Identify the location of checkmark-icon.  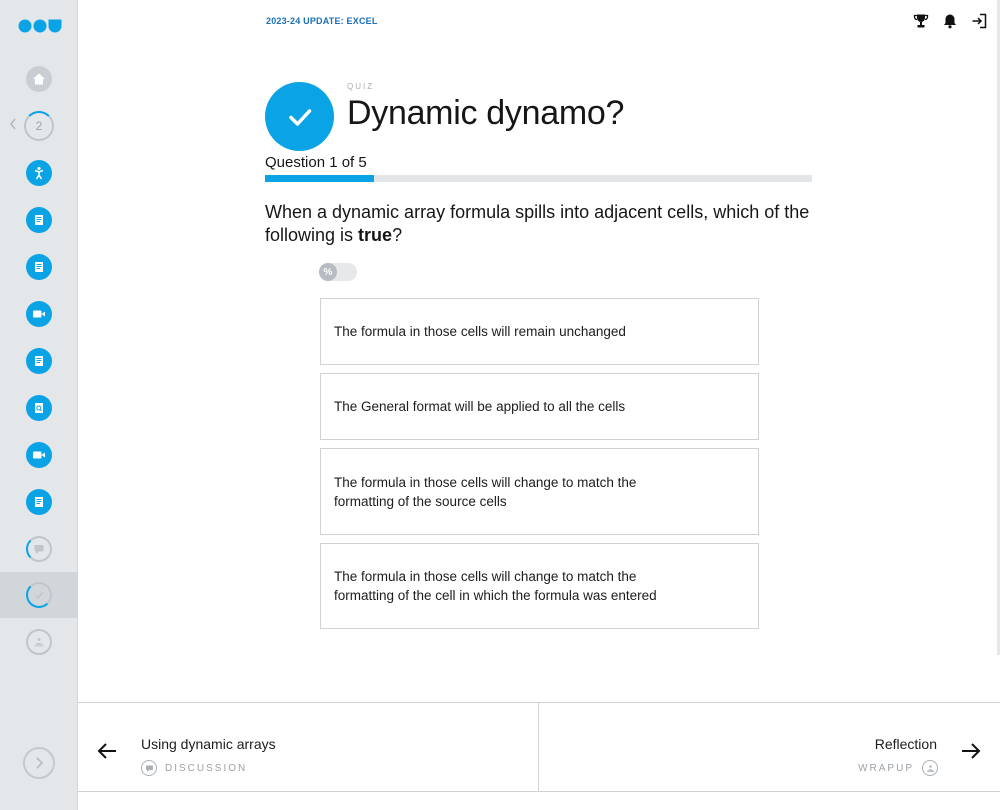
(299, 117).